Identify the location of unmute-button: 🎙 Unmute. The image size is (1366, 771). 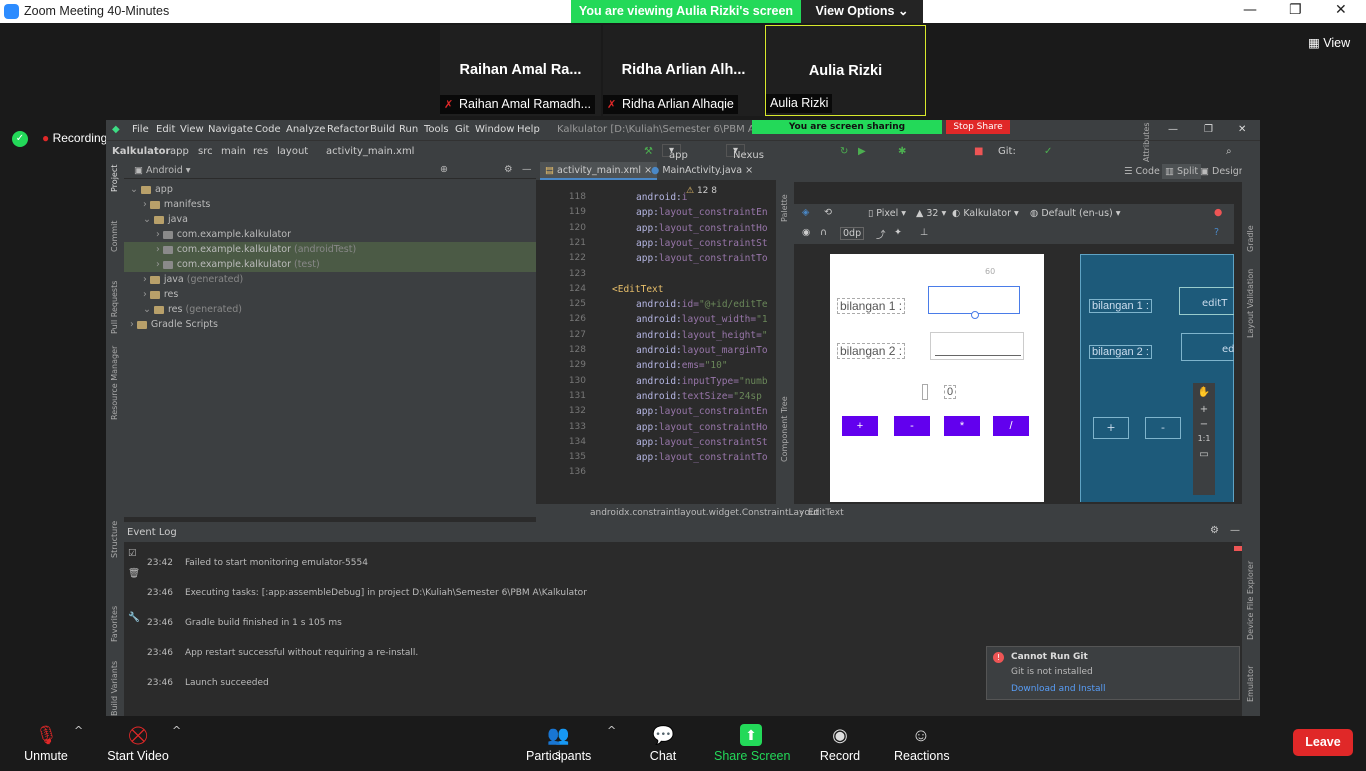
(46, 742).